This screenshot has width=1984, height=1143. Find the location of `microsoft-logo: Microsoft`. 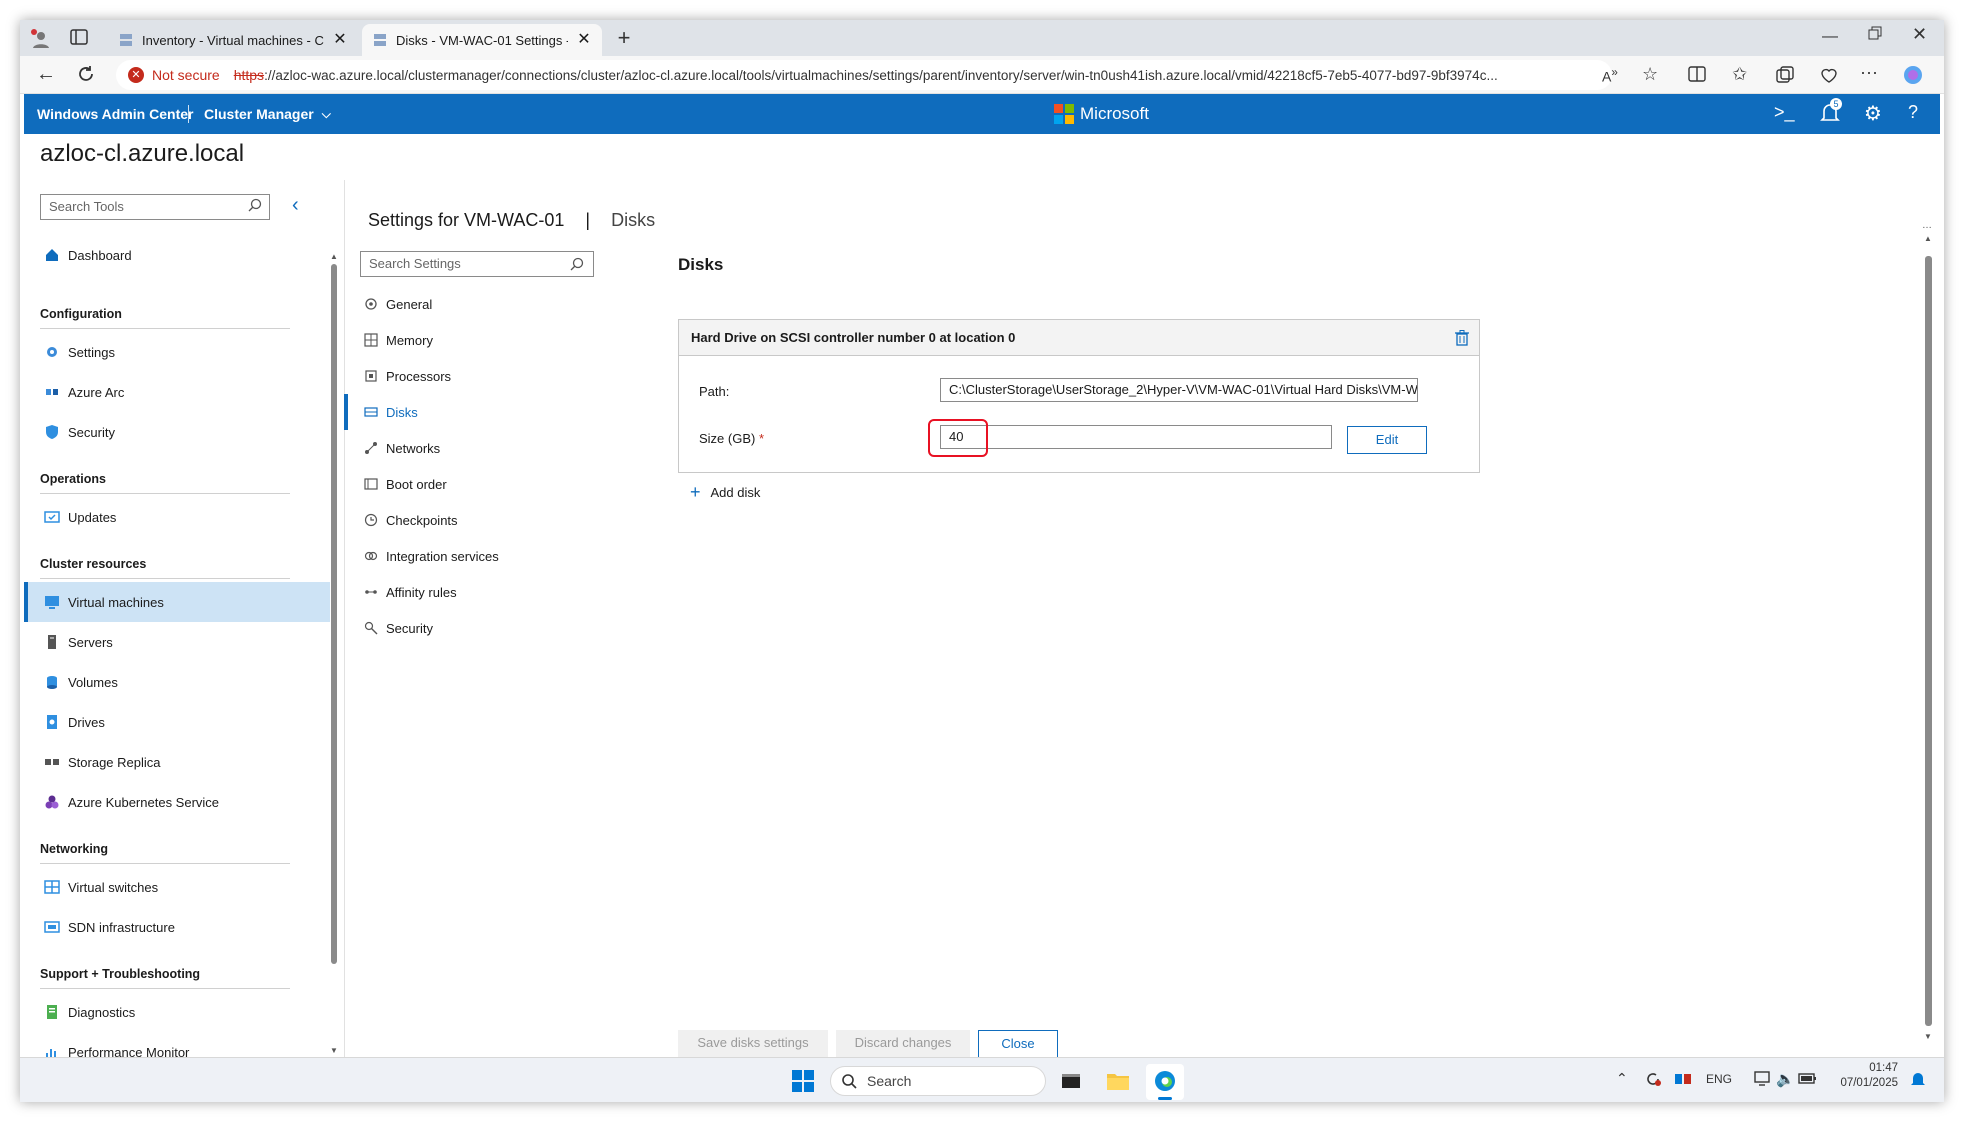

microsoft-logo: Microsoft is located at coordinates (1101, 114).